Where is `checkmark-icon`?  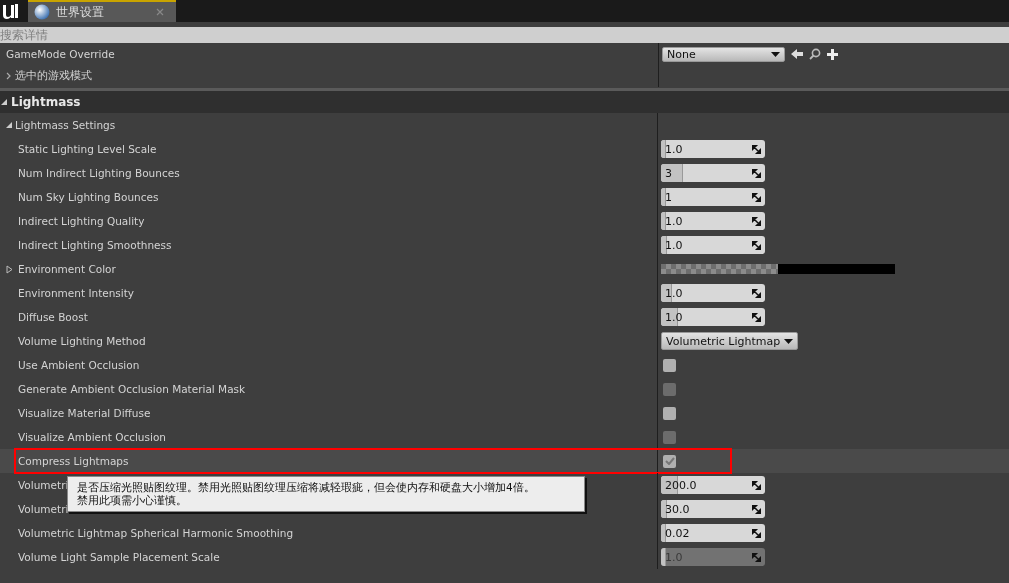
checkmark-icon is located at coordinates (669, 461).